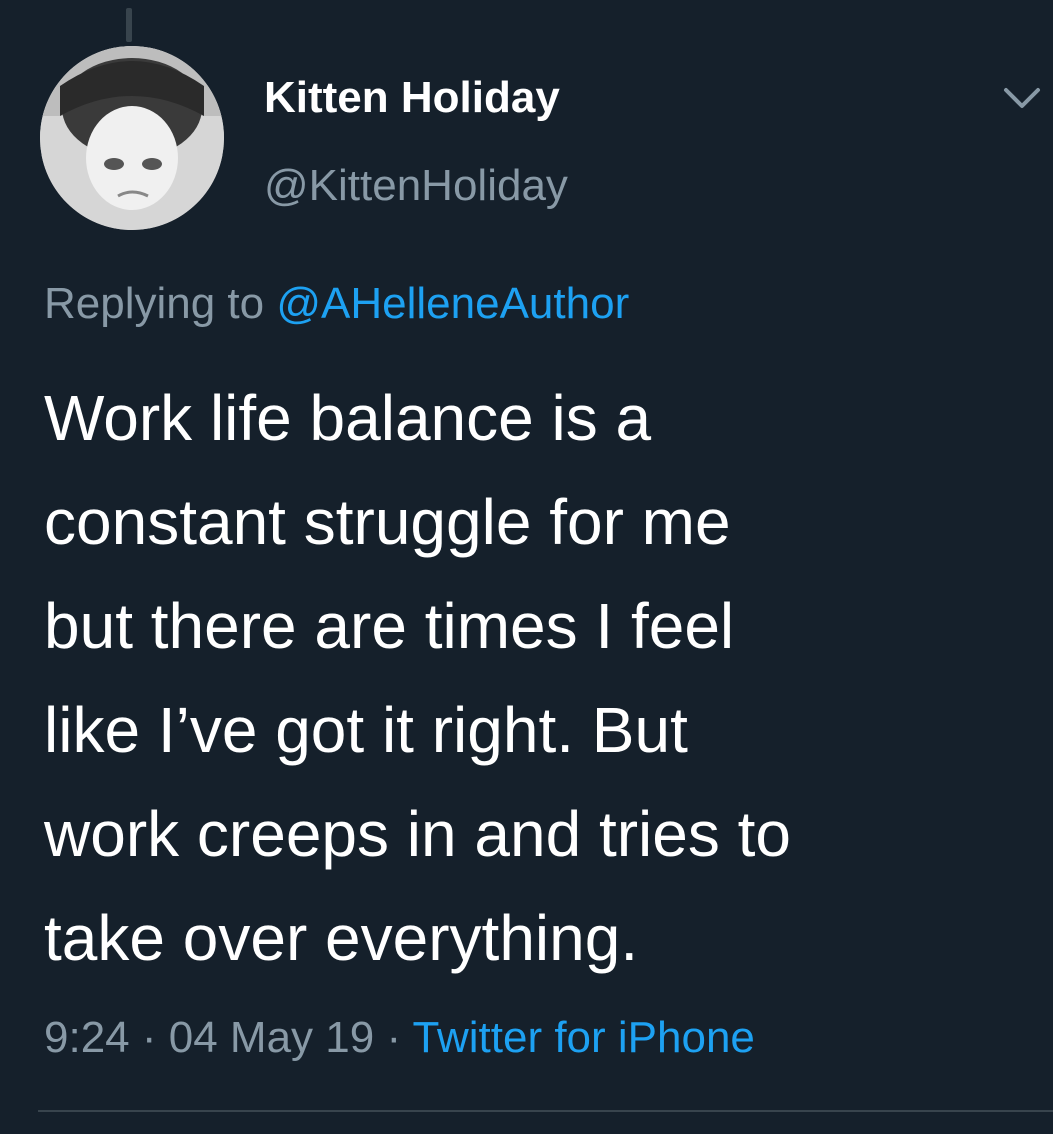 This screenshot has height=1134, width=1053. Describe the element at coordinates (87, 1037) in the screenshot. I see `tweet-time: 9:24` at that location.